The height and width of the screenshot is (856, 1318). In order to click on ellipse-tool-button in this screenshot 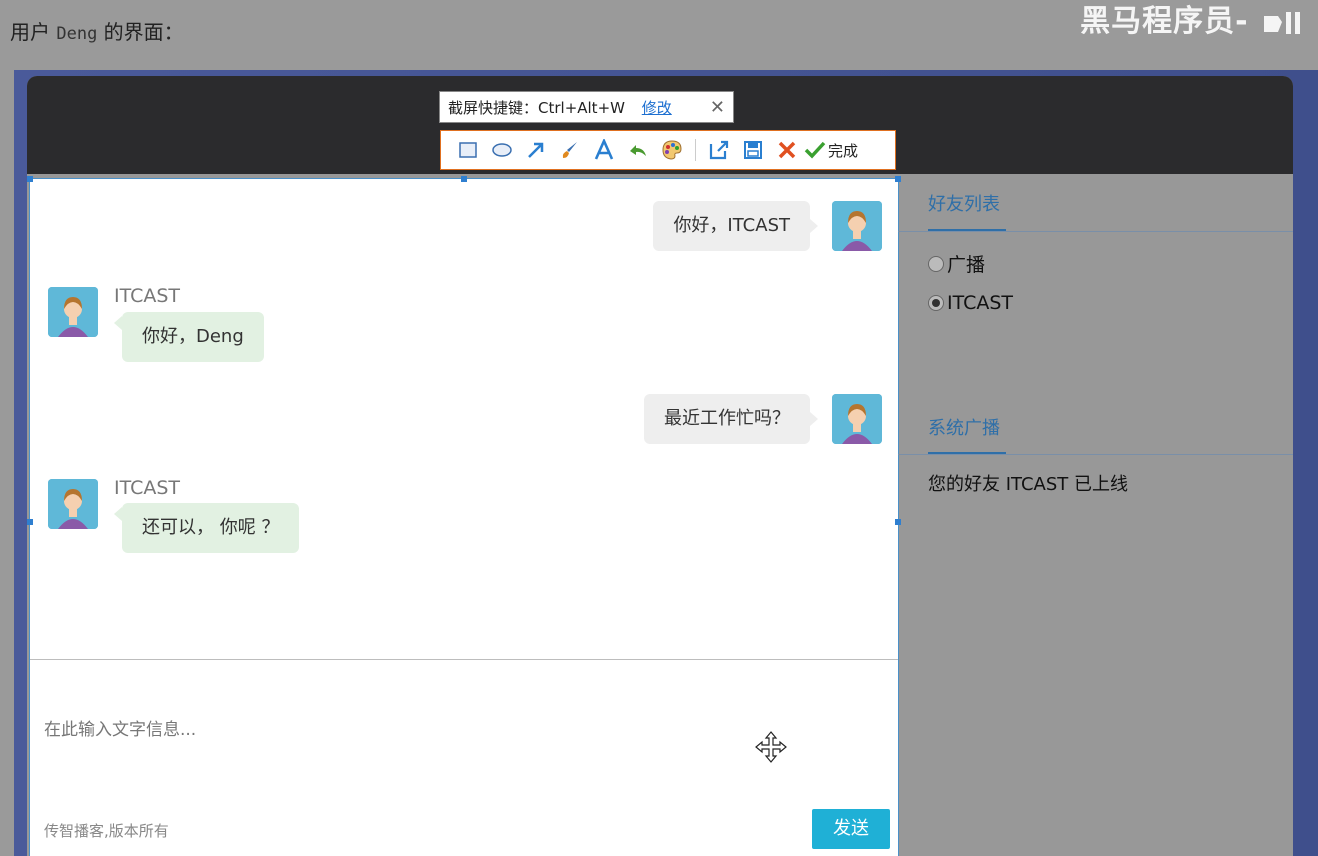, I will do `click(502, 150)`.